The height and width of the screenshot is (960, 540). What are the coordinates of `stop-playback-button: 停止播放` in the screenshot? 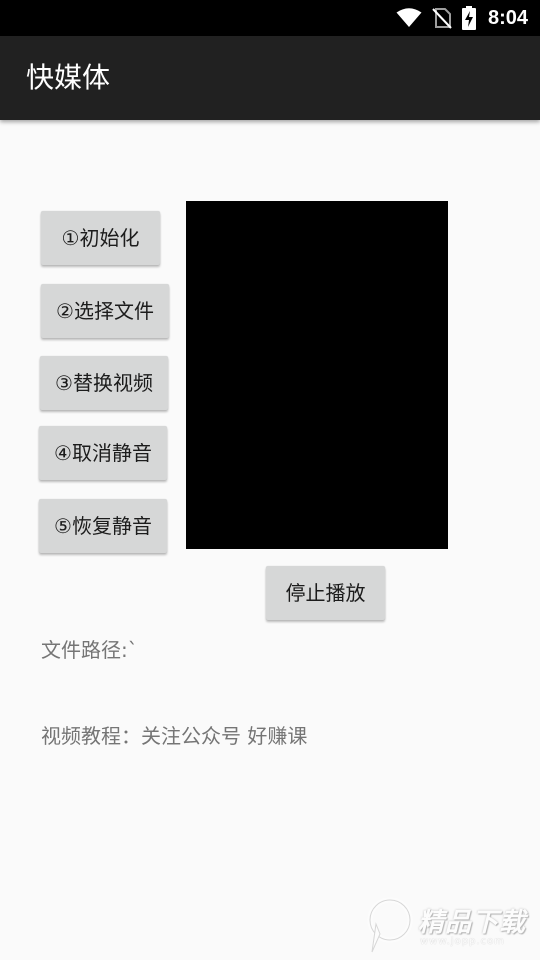 It's located at (325, 593).